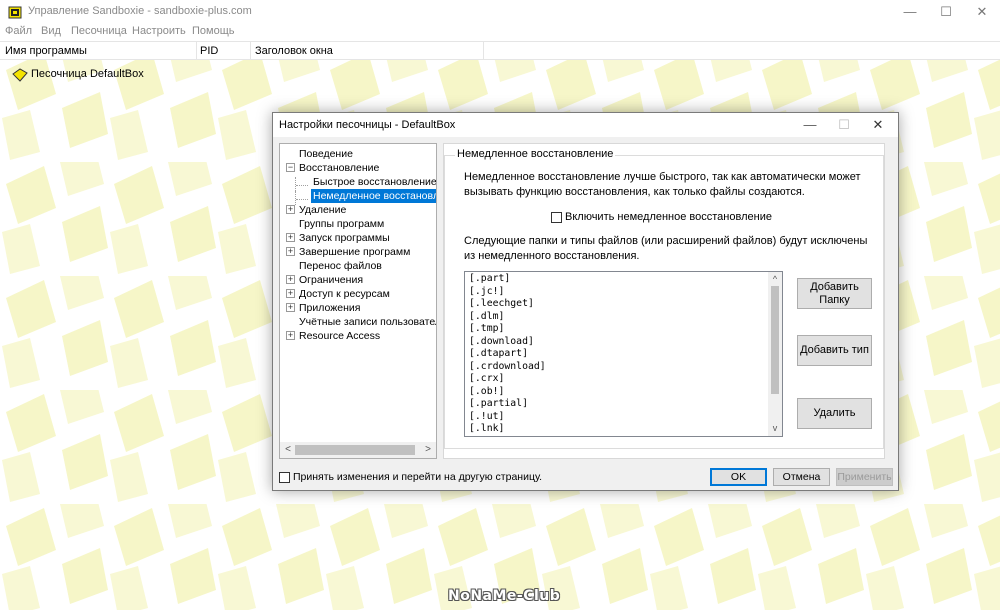  I want to click on list-item: [.crx], so click(486, 379).